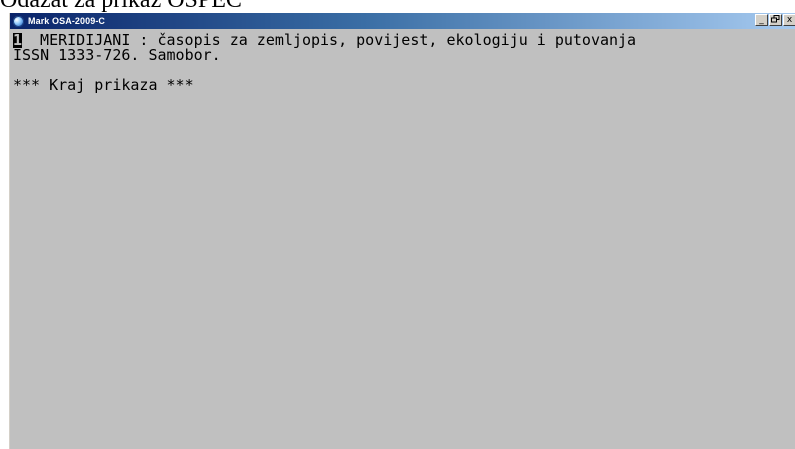  What do you see at coordinates (117, 55) in the screenshot?
I see `record-line-2: ISSN 1333-726. Samobor.` at bounding box center [117, 55].